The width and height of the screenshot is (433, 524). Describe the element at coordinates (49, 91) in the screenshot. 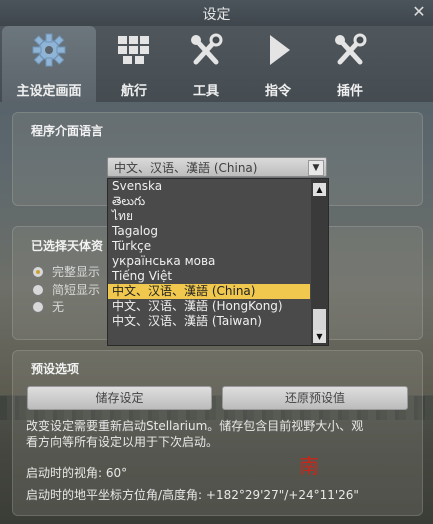

I see `tab-main-label: 主设定画面` at that location.